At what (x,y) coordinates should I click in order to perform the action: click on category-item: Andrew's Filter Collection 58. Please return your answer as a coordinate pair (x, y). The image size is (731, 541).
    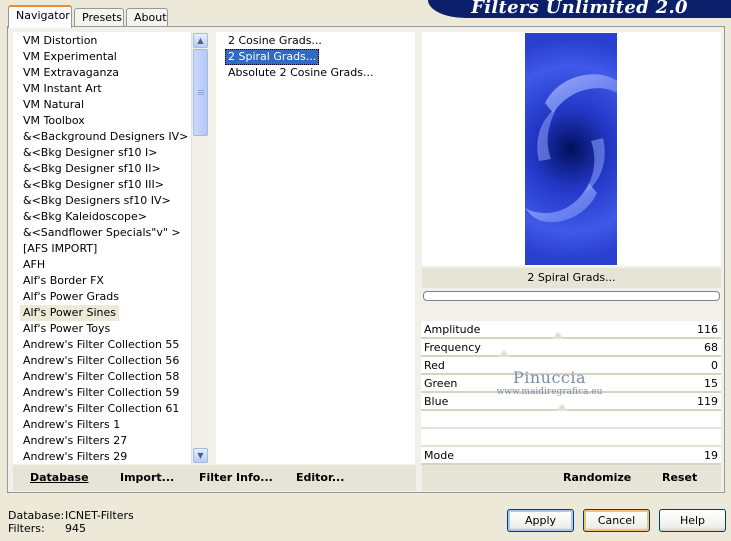
    Looking at the image, I should click on (101, 377).